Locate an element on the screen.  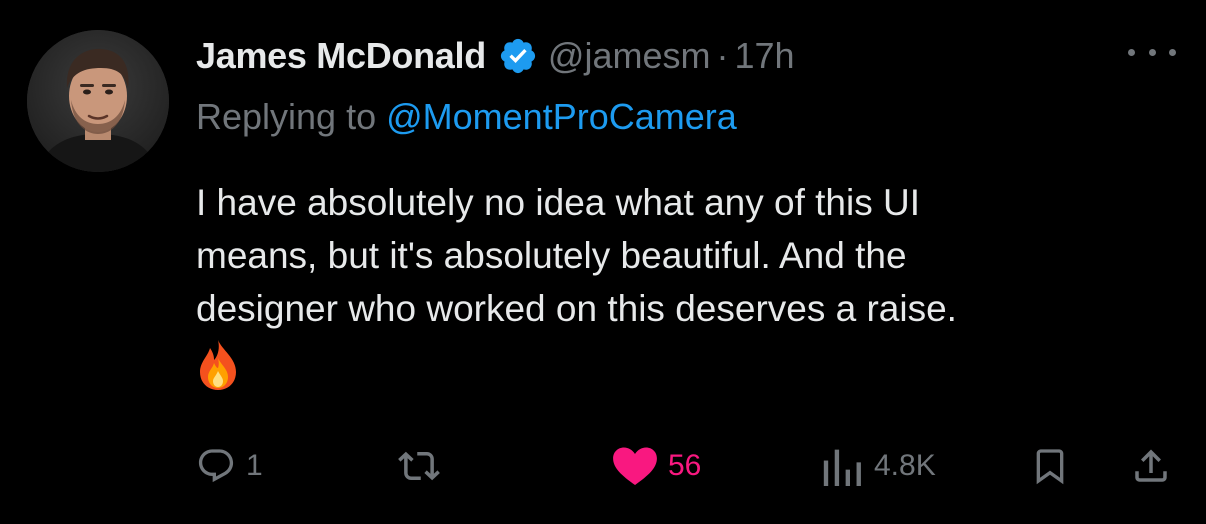
views-count: 4.8K is located at coordinates (905, 465).